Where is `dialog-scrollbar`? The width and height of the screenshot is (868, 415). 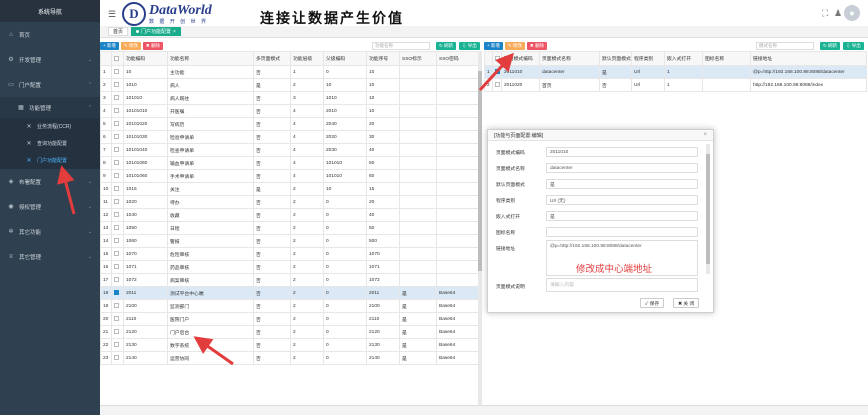 dialog-scrollbar is located at coordinates (708, 209).